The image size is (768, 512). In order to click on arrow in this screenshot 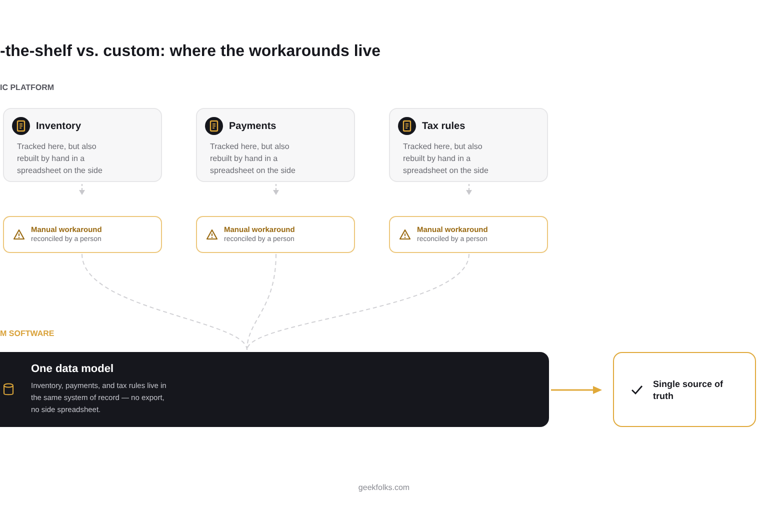, I will do `click(577, 389)`.